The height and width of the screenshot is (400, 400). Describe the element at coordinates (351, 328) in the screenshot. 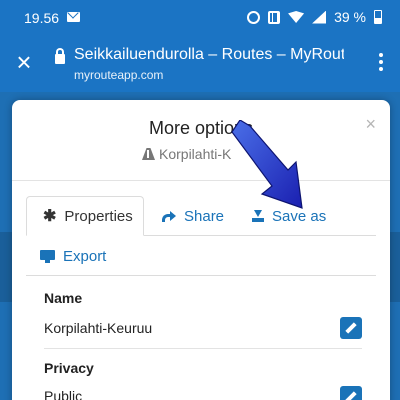

I see `edit-name-button` at that location.